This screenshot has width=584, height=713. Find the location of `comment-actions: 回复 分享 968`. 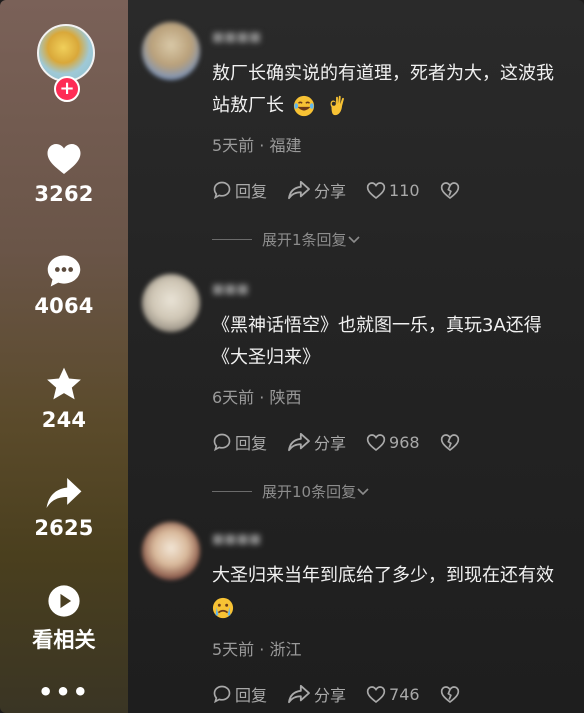

comment-actions: 回复 分享 968 is located at coordinates (347, 442).